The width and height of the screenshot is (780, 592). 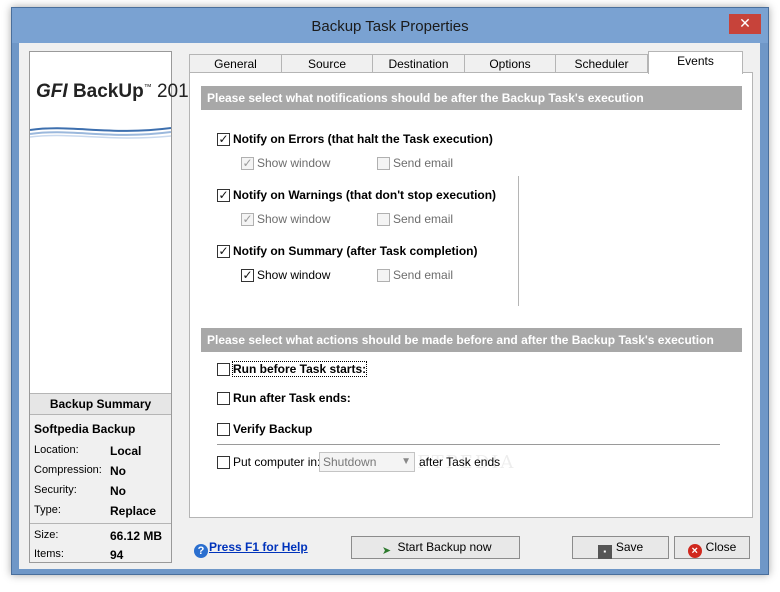 I want to click on window-title: Backup Task Properties, so click(x=390, y=26).